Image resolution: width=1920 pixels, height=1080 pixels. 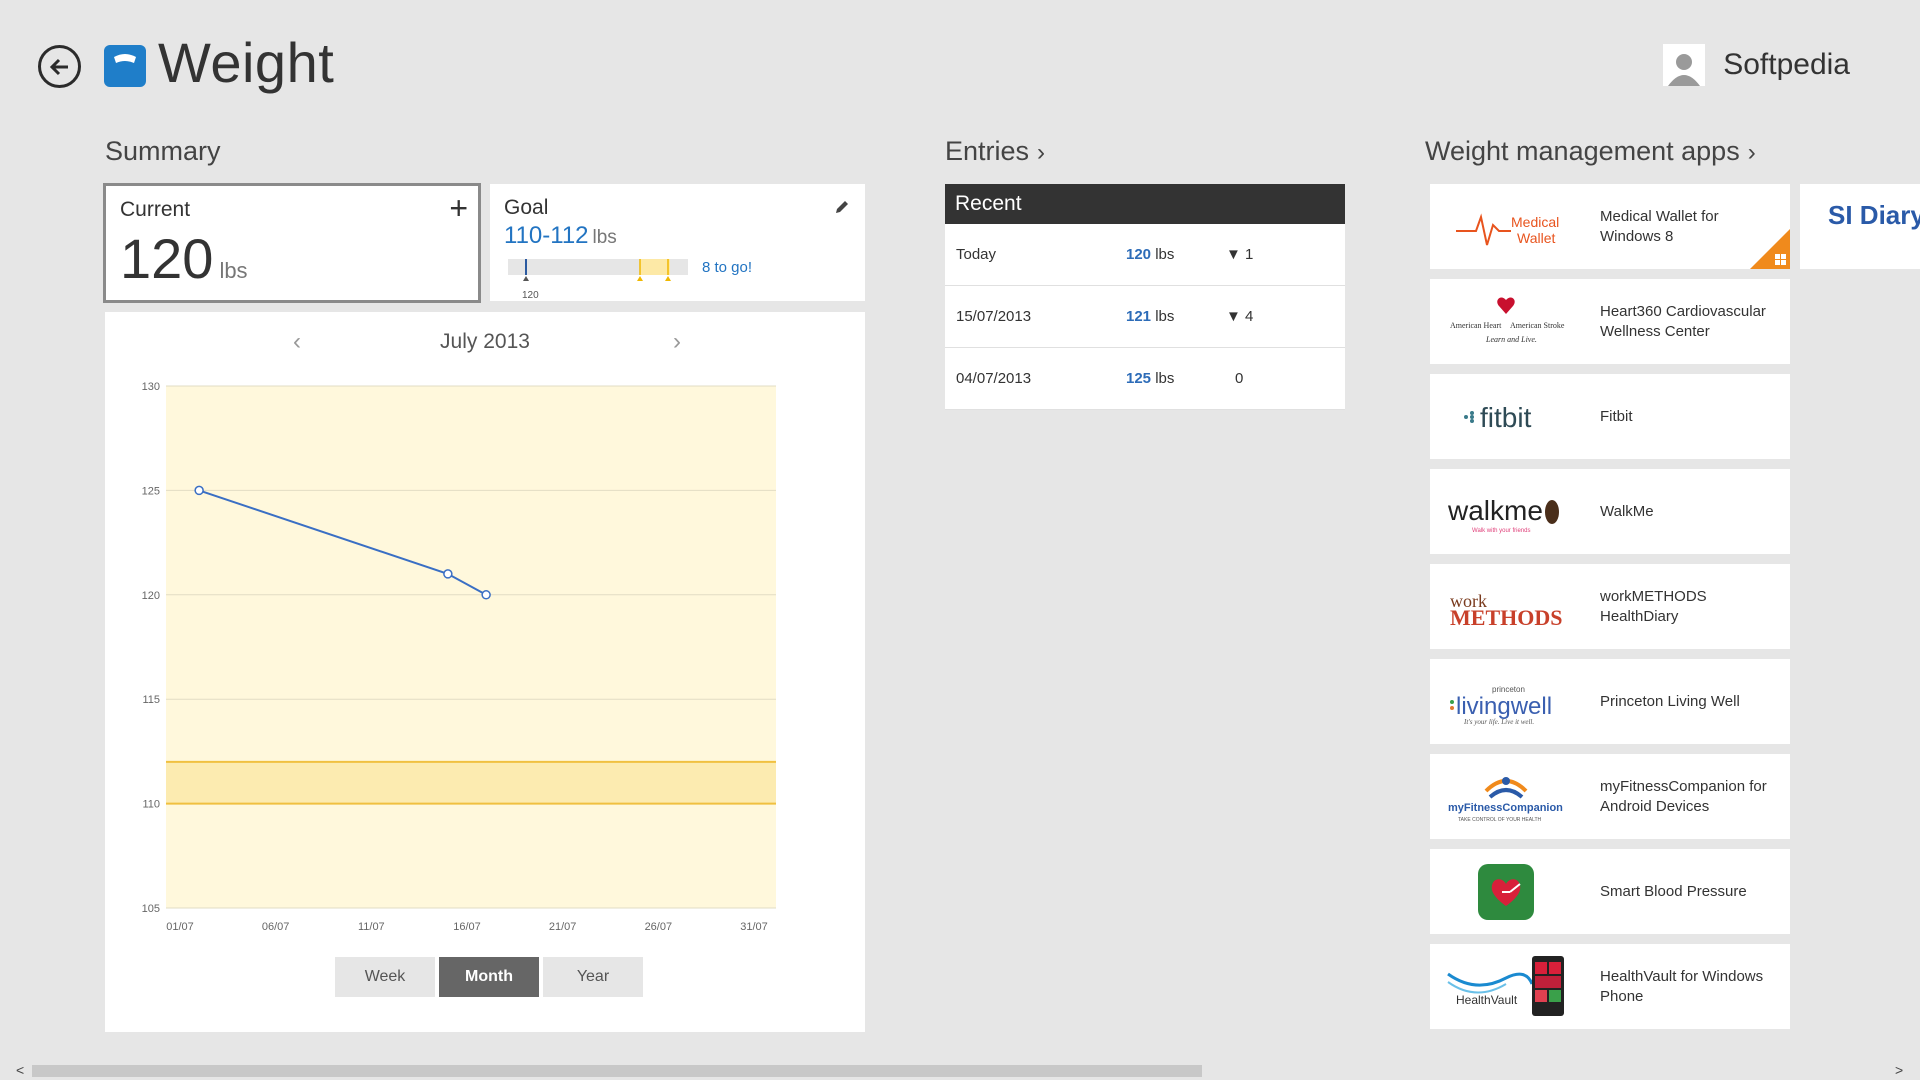 What do you see at coordinates (1487, 1000) in the screenshot?
I see `svg-text: HealthVault` at bounding box center [1487, 1000].